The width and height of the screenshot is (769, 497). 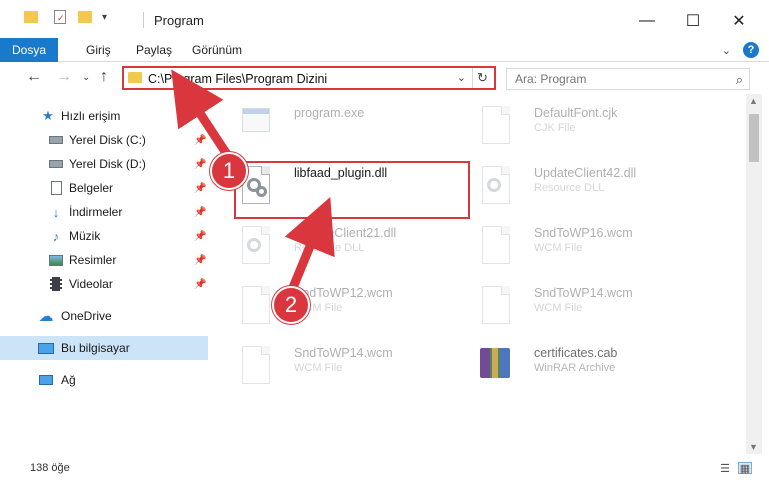 I want to click on step-1-badge: 1, so click(x=229, y=171).